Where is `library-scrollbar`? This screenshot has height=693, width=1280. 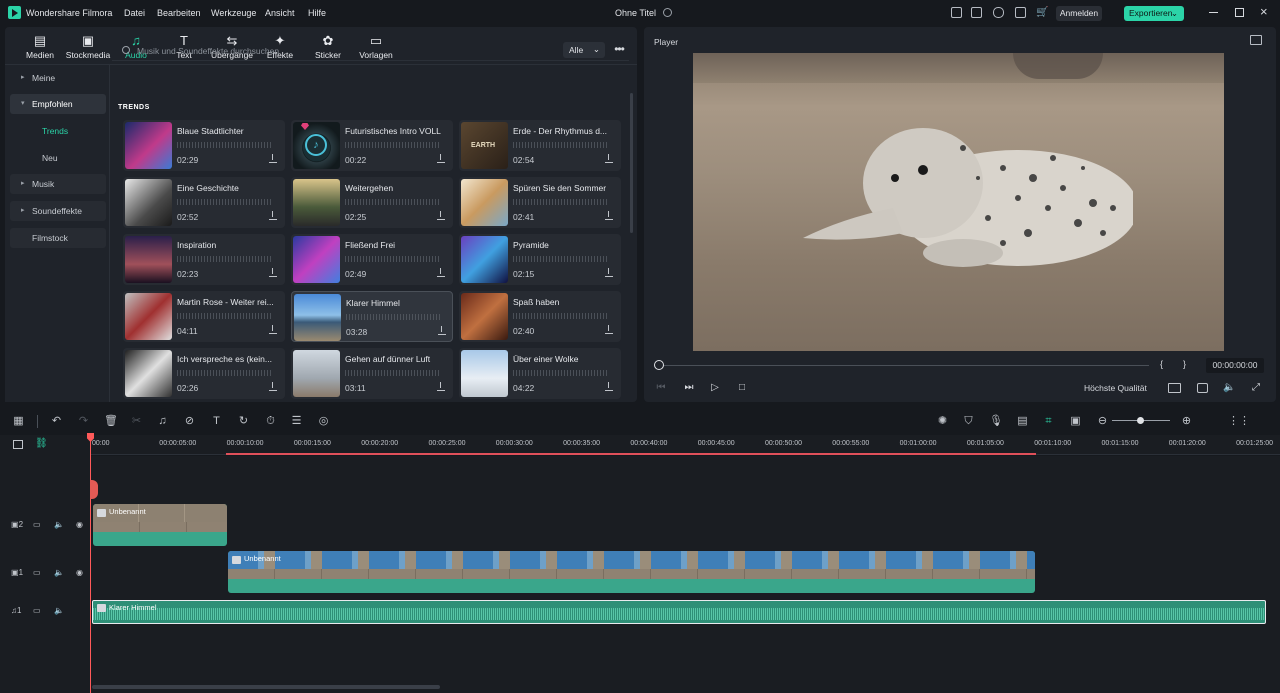 library-scrollbar is located at coordinates (631, 163).